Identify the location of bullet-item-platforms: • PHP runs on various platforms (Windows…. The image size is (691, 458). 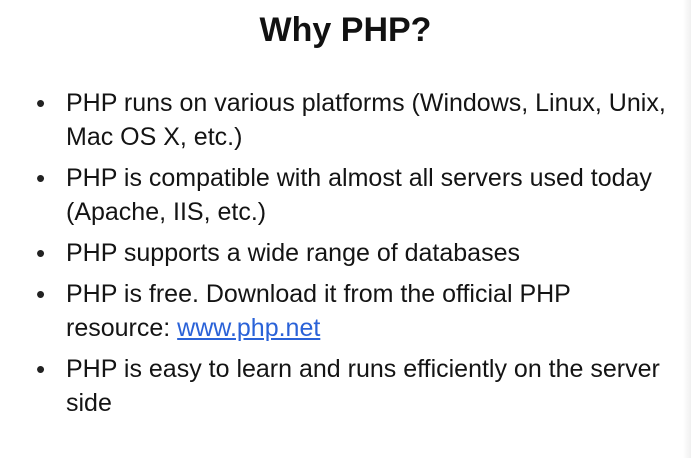
(351, 120).